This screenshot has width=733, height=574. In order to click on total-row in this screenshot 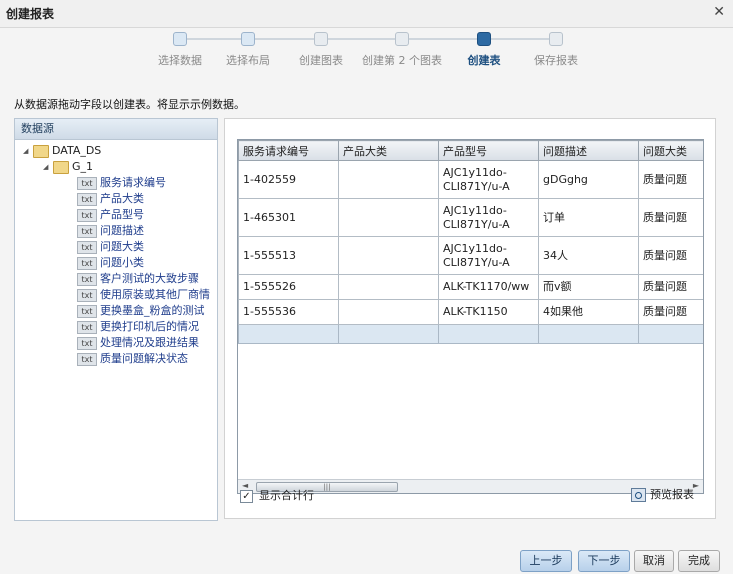, I will do `click(470, 334)`.